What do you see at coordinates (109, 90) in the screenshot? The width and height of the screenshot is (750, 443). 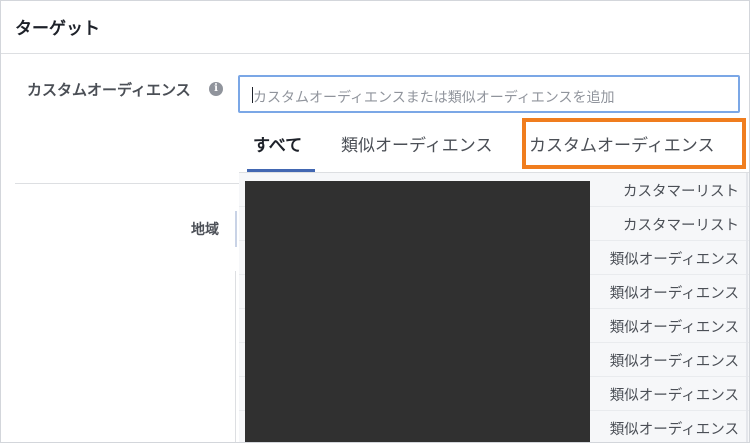 I see `custom-audience-label: カスタムオーディエンス` at bounding box center [109, 90].